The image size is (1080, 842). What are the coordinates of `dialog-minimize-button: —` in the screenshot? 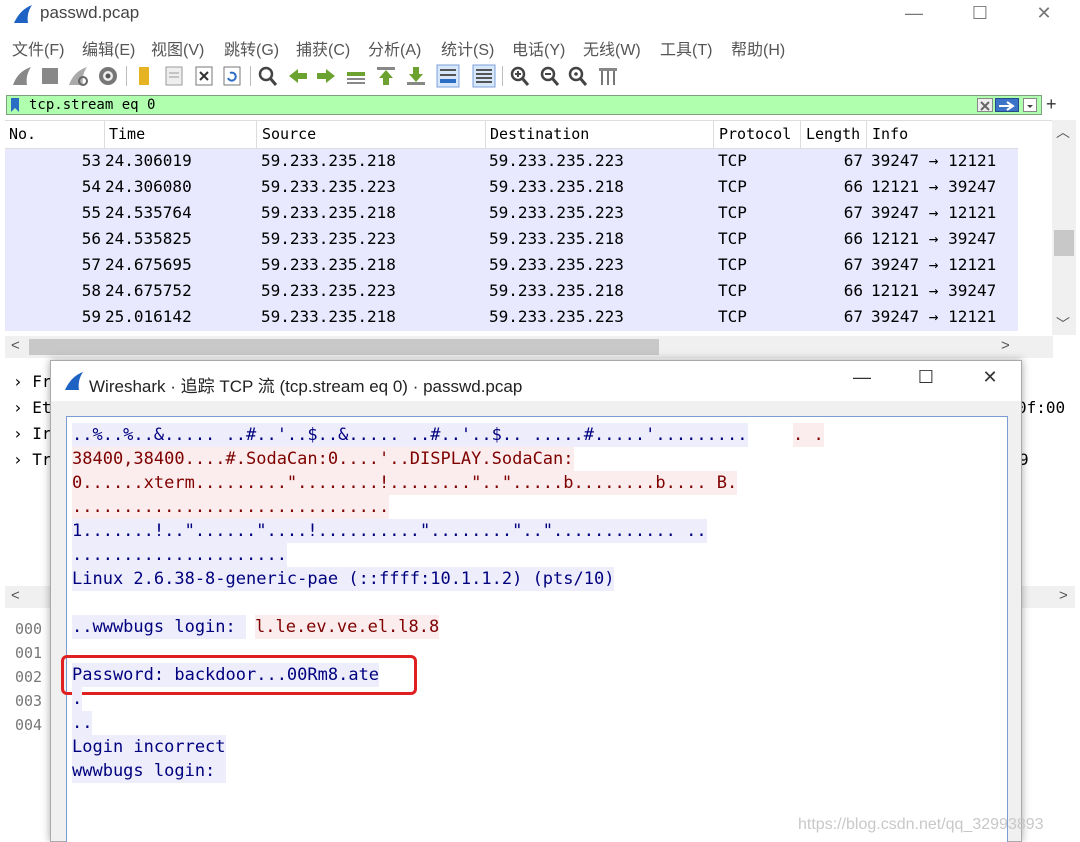 It's located at (862, 381).